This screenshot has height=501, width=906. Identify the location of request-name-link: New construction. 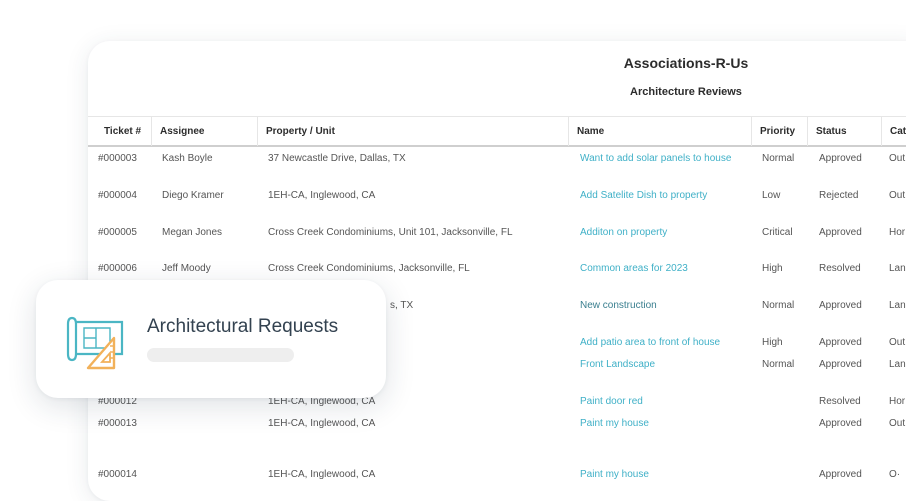
(618, 306).